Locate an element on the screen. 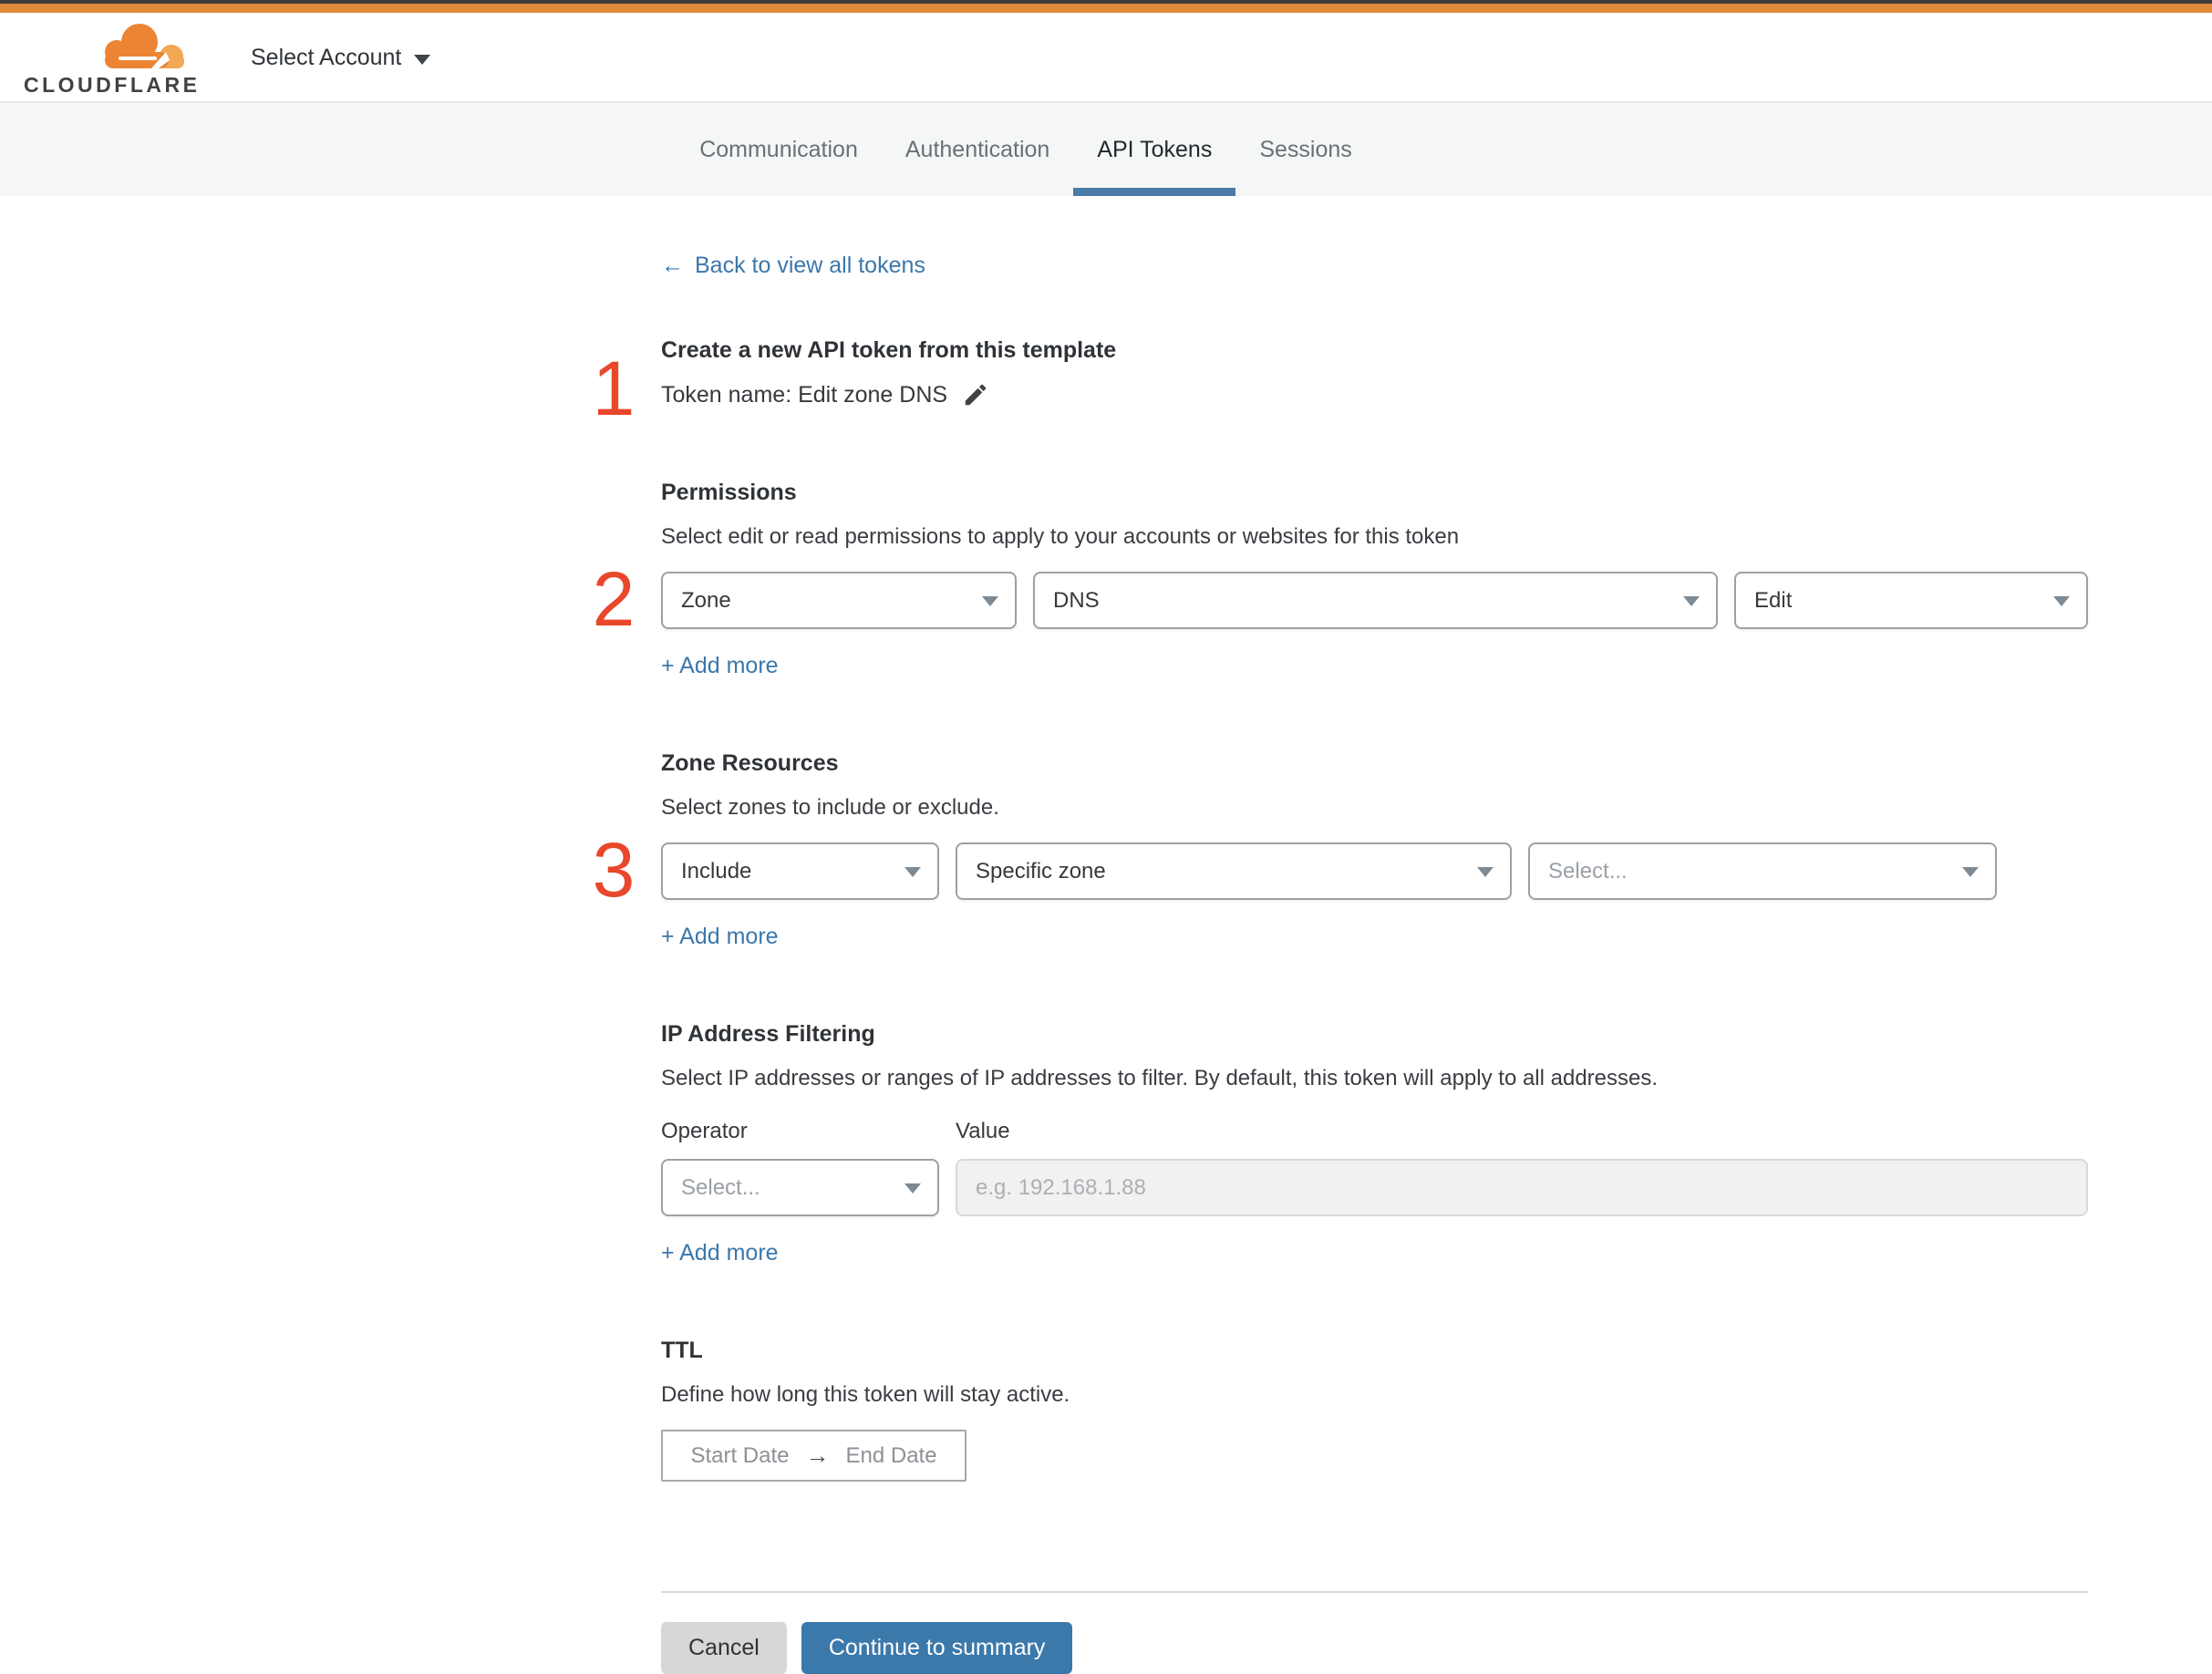 This screenshot has height=1674, width=2212. right-arrow-icon: → is located at coordinates (817, 1455).